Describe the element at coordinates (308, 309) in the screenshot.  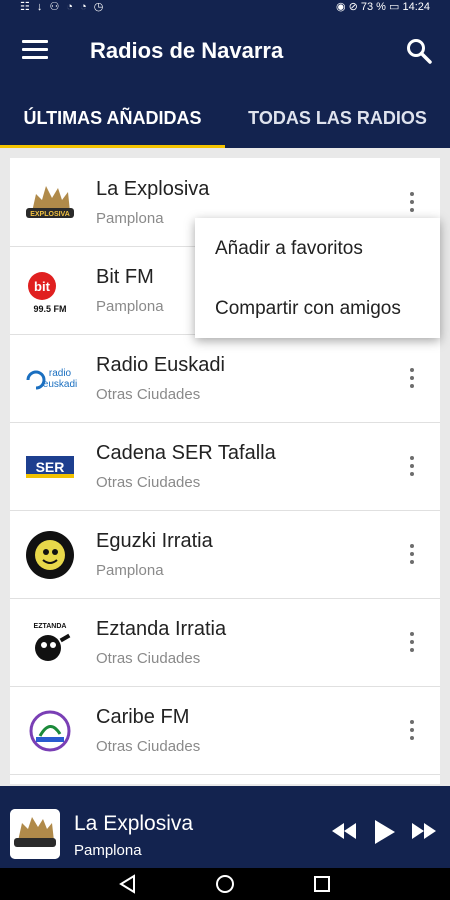
I see `share-with-friends-option: Compartir con amigos` at that location.